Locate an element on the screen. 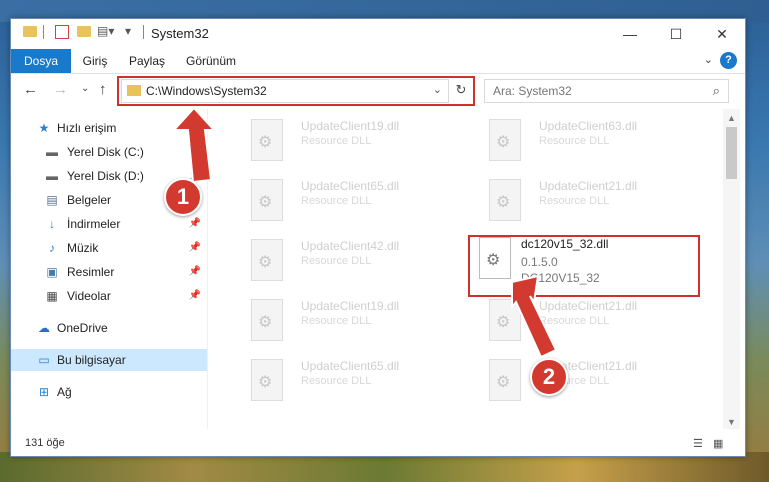  step-1-badge: 1 is located at coordinates (183, 197).